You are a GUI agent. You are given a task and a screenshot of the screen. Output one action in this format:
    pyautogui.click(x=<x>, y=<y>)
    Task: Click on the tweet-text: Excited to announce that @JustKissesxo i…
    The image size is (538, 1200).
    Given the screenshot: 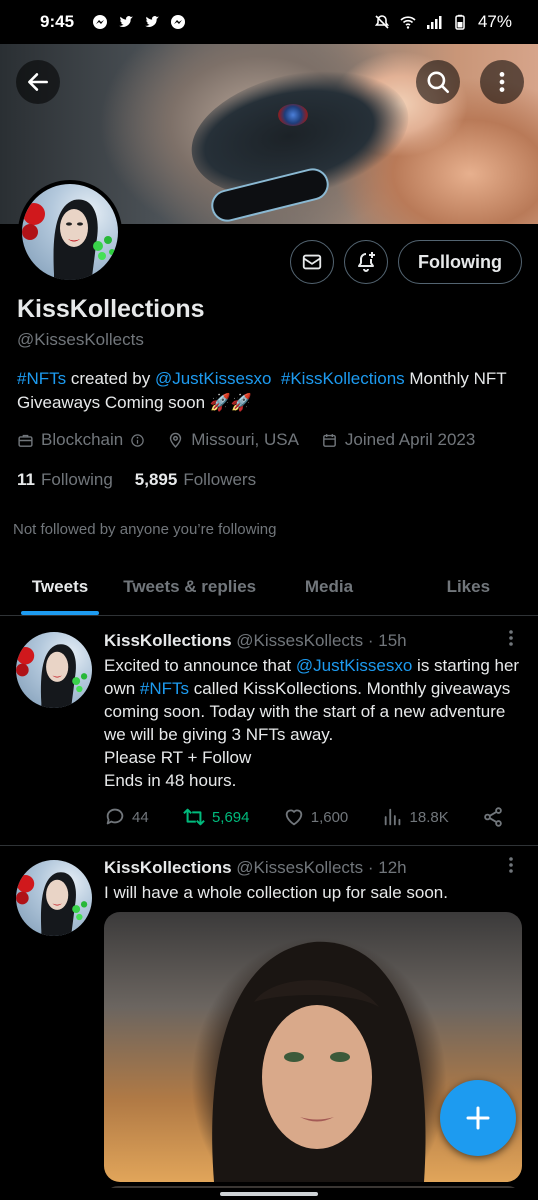 What is the action you would take?
    pyautogui.click(x=314, y=723)
    